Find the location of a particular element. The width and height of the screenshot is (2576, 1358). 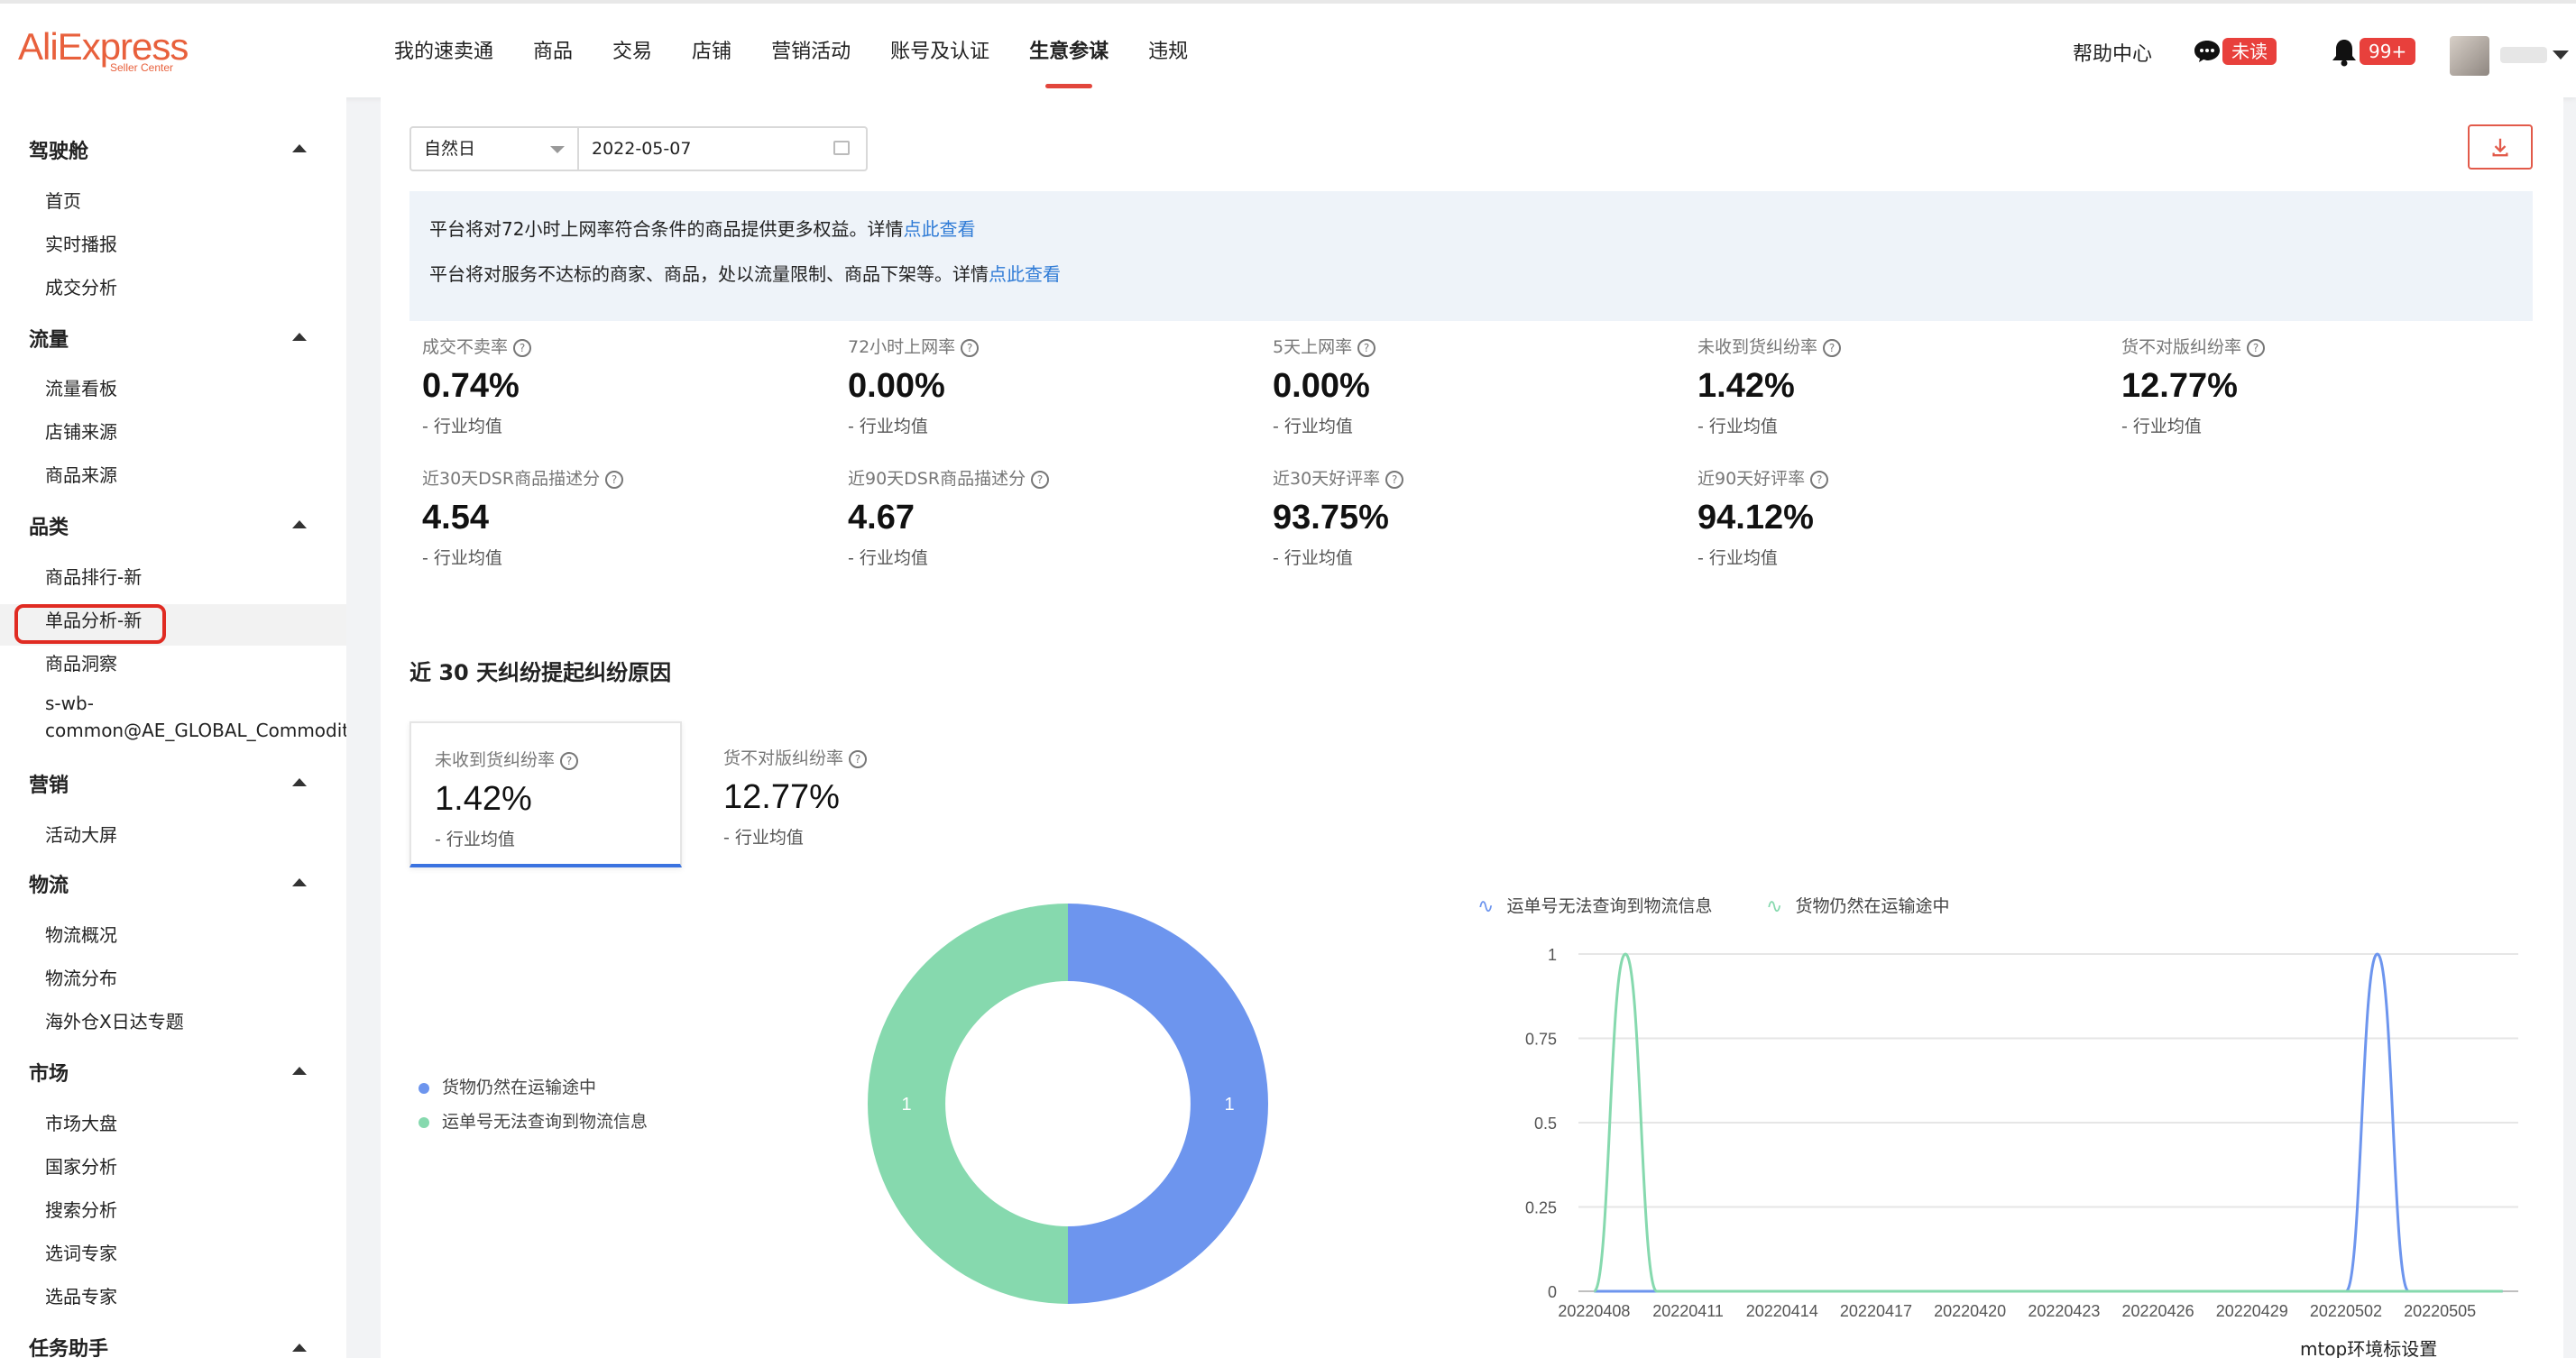

sidebar-item-country-analysis: 国家分析 is located at coordinates (81, 1165).